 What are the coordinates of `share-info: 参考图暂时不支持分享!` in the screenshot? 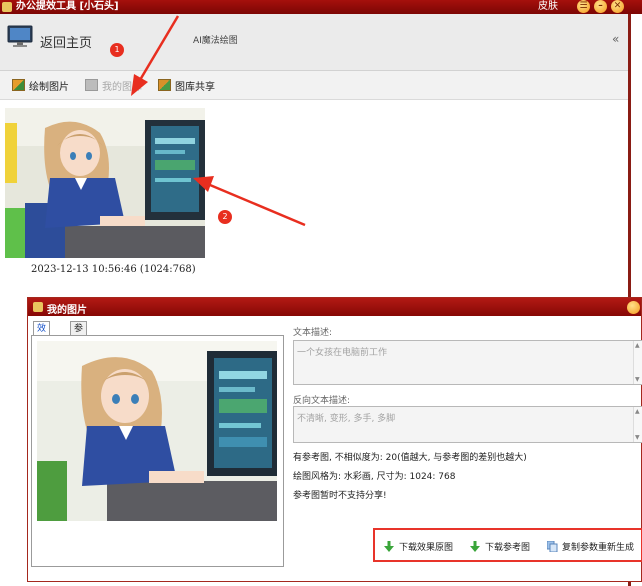 It's located at (340, 496).